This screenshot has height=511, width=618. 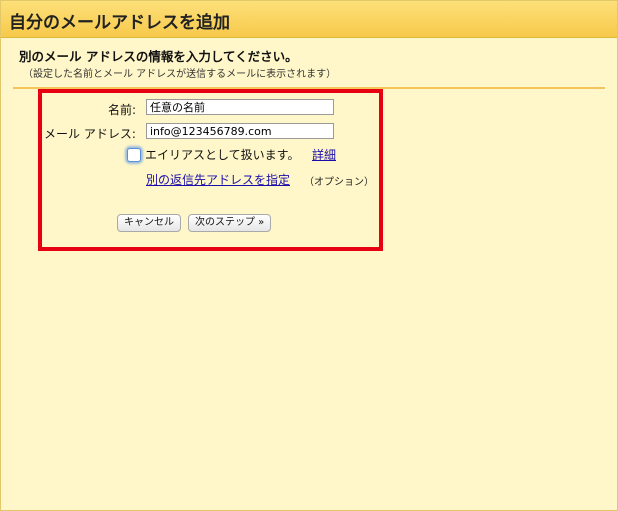 What do you see at coordinates (134, 155) in the screenshot?
I see `alias-checkbox` at bounding box center [134, 155].